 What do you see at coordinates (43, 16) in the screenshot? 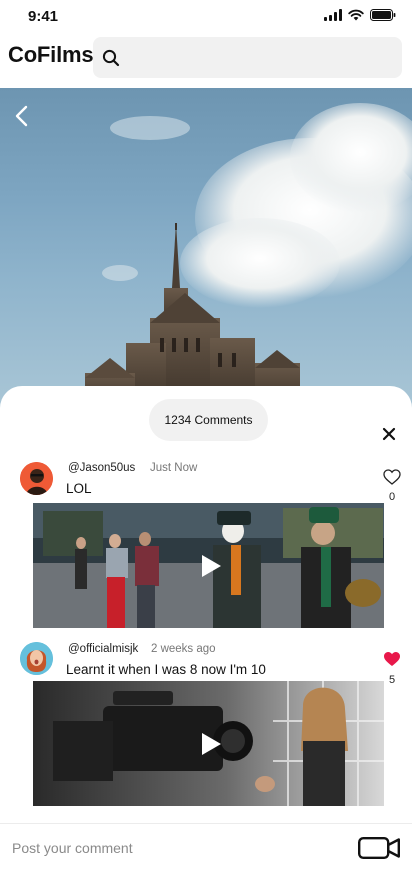
I see `status-time: 9:41` at bounding box center [43, 16].